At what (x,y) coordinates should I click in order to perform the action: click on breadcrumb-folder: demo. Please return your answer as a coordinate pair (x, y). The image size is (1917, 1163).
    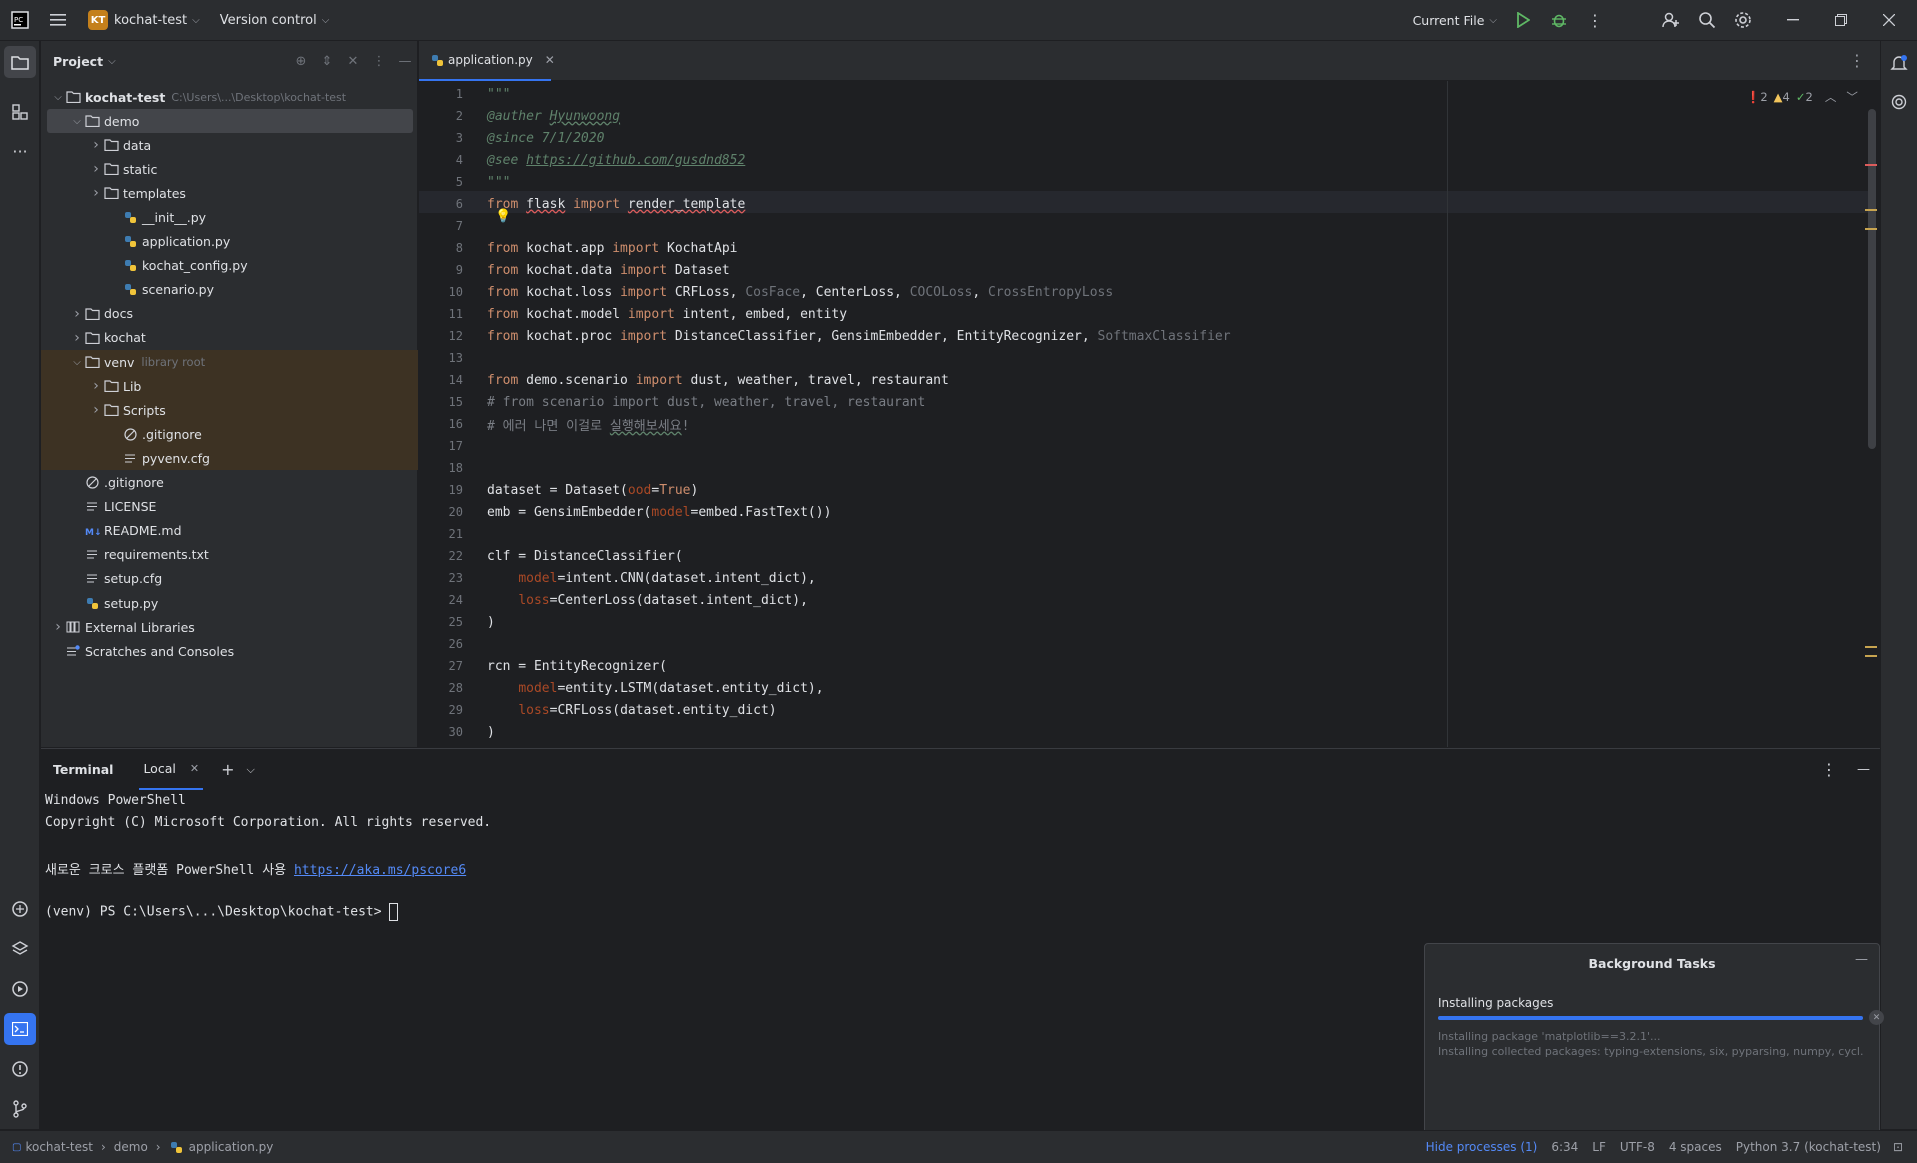
    Looking at the image, I should click on (131, 1147).